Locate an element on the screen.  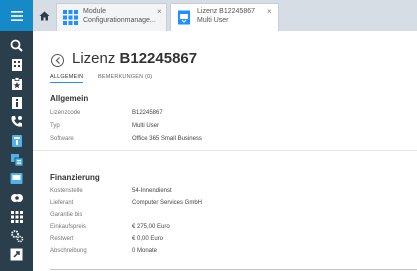
field-label: Restwert is located at coordinates (62, 239).